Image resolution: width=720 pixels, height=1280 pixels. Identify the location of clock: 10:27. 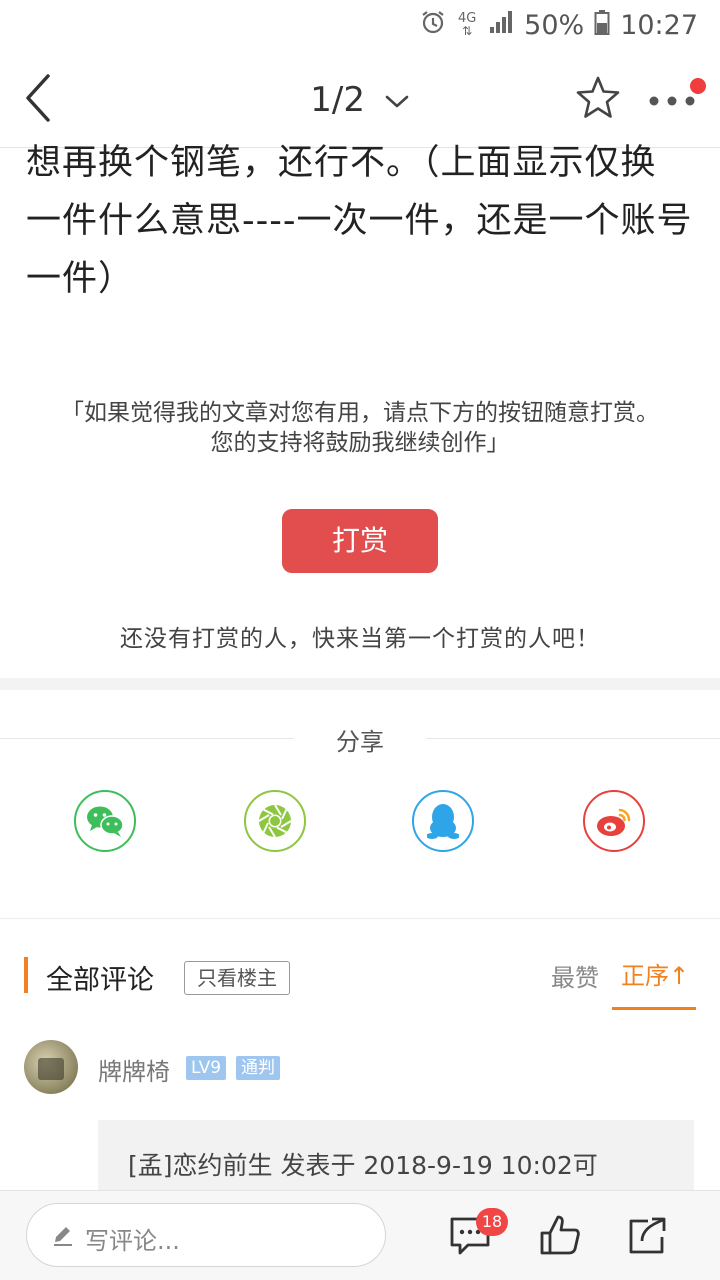
(659, 25).